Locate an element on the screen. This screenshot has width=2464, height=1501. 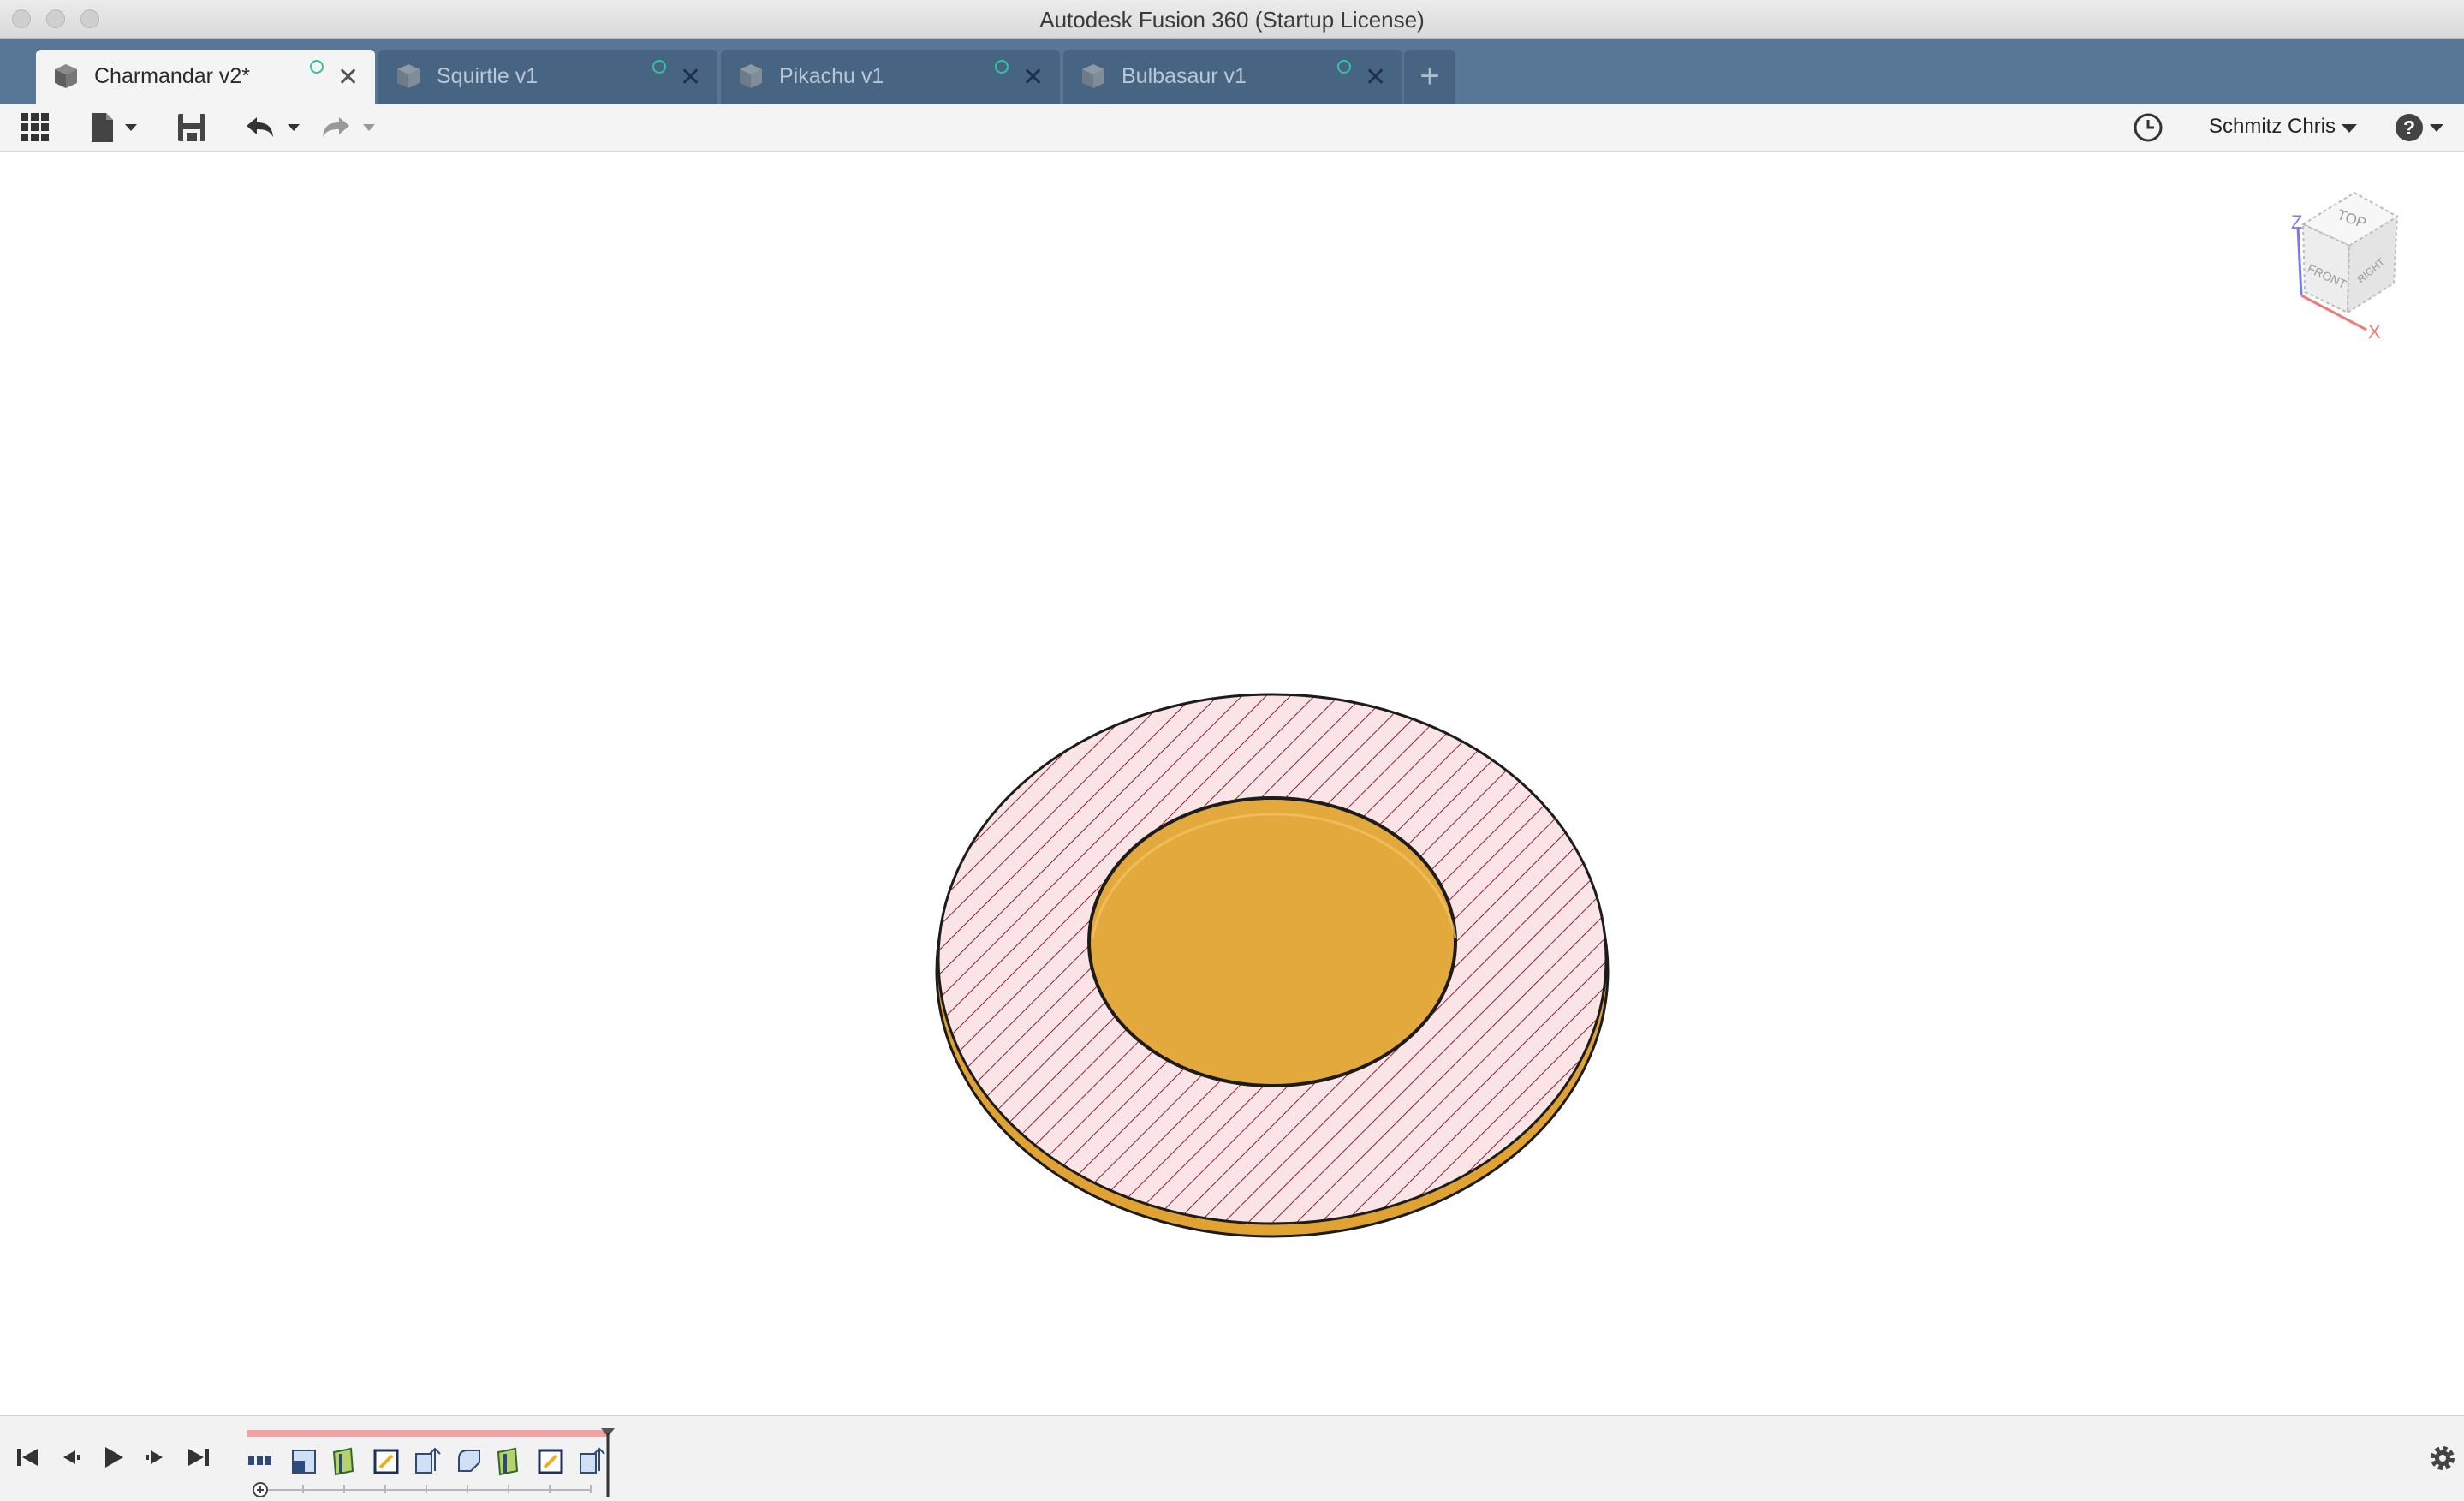
tab-pikachu: Pikachu v1 ✕ is located at coordinates (890, 77).